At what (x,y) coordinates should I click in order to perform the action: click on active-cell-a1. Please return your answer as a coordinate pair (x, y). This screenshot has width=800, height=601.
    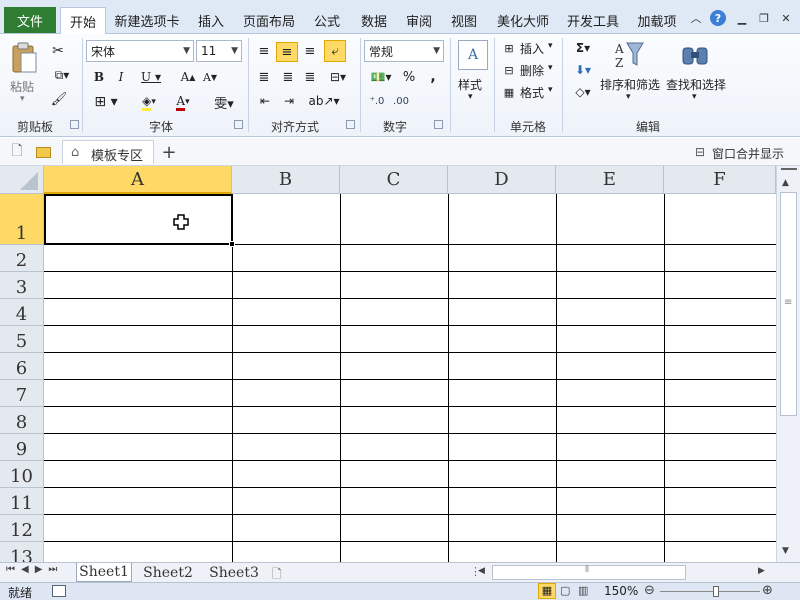
    Looking at the image, I should click on (138, 219).